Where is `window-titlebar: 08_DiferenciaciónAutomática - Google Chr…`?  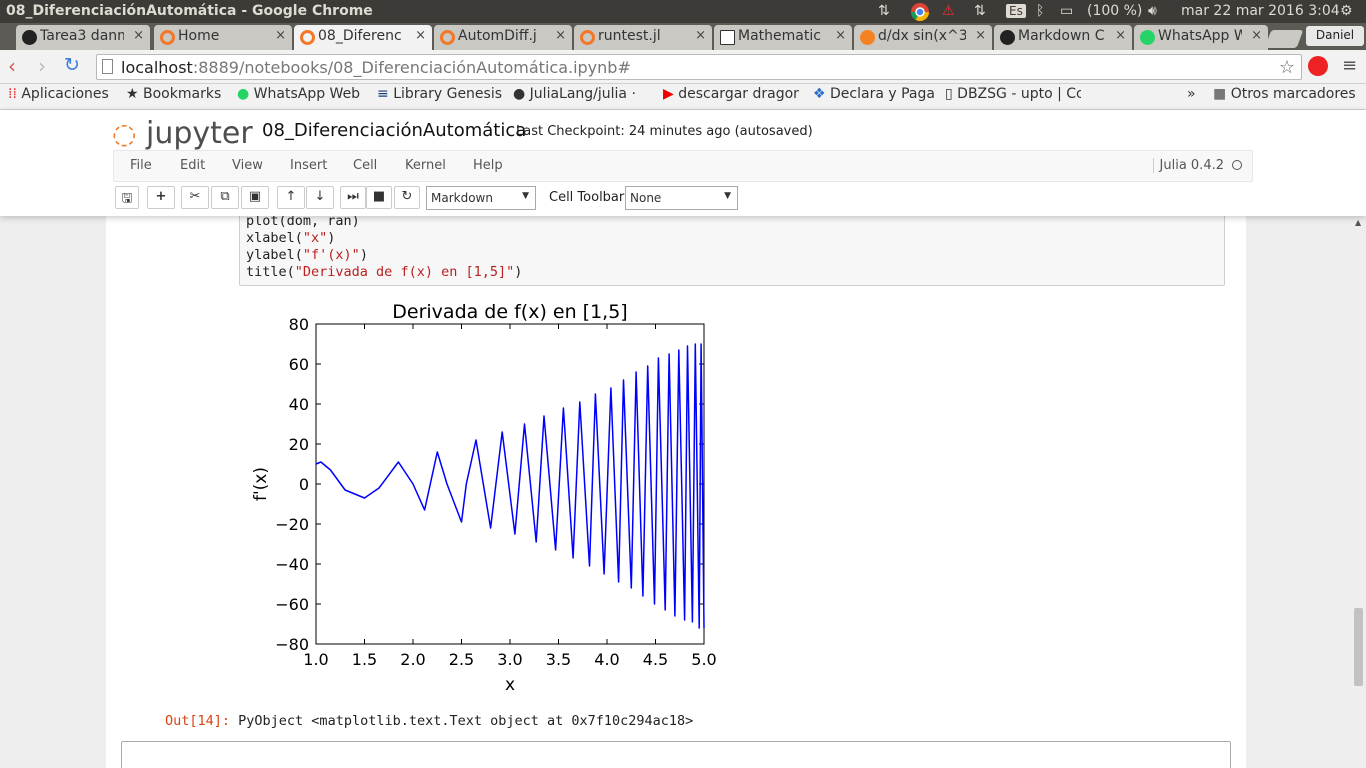
window-titlebar: 08_DiferenciaciónAutomática - Google Chr… is located at coordinates (683, 11).